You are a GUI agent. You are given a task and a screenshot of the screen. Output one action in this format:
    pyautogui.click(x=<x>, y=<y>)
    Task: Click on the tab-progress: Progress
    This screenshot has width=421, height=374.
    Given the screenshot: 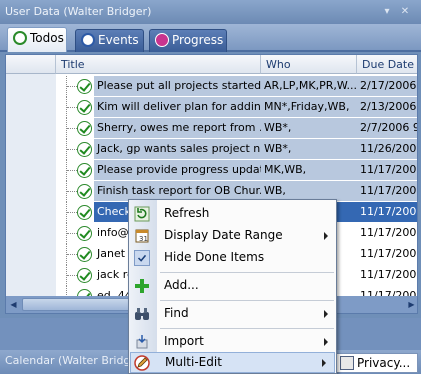 What is the action you would take?
    pyautogui.click(x=188, y=40)
    